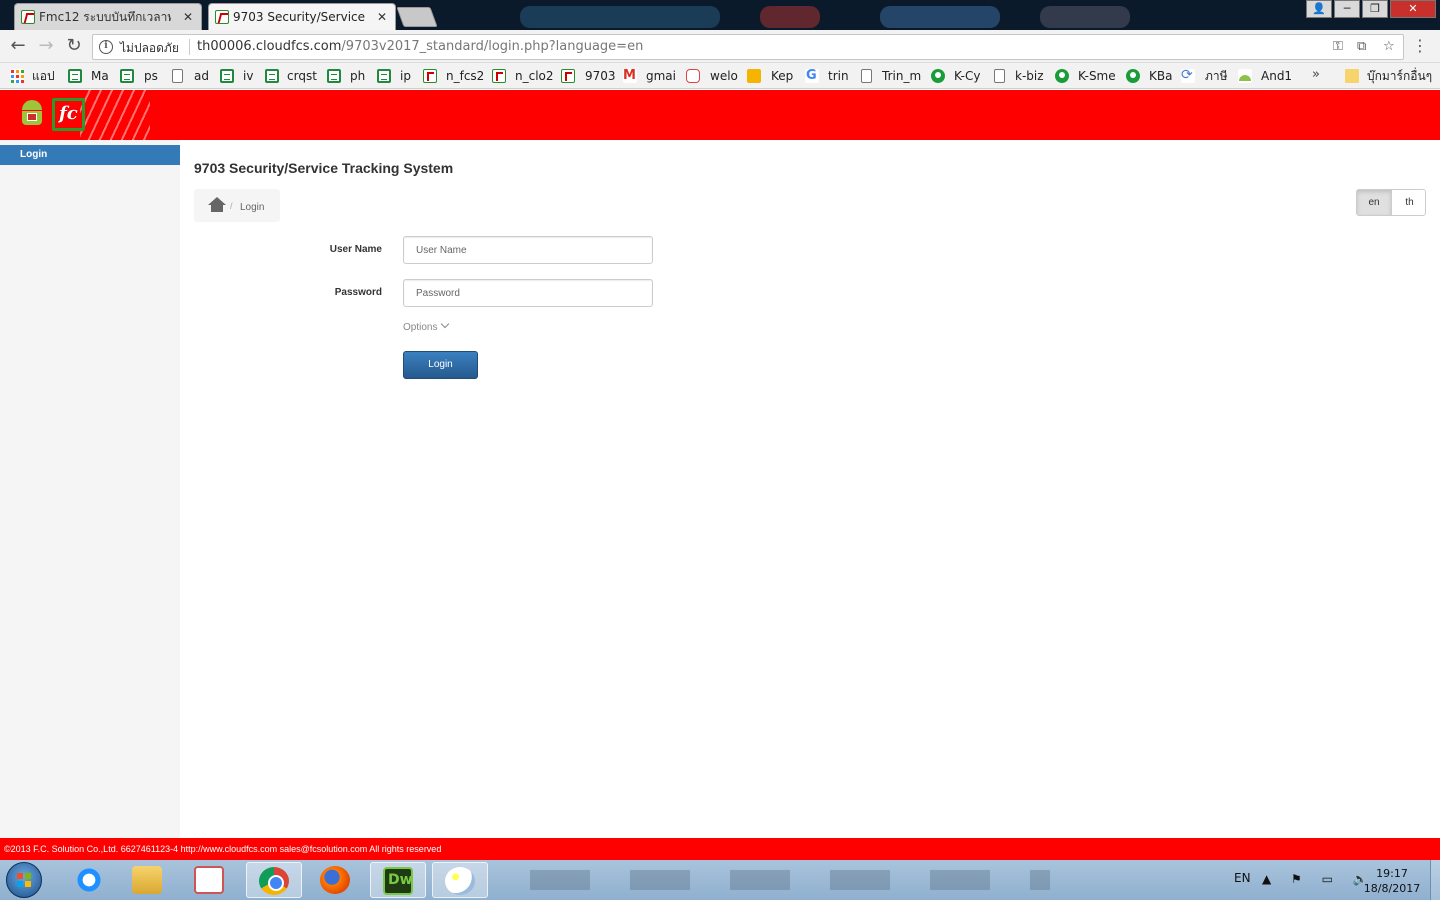 The width and height of the screenshot is (1440, 900). Describe the element at coordinates (1420, 46) in the screenshot. I see `browser-menu-icon: ⋮` at that location.